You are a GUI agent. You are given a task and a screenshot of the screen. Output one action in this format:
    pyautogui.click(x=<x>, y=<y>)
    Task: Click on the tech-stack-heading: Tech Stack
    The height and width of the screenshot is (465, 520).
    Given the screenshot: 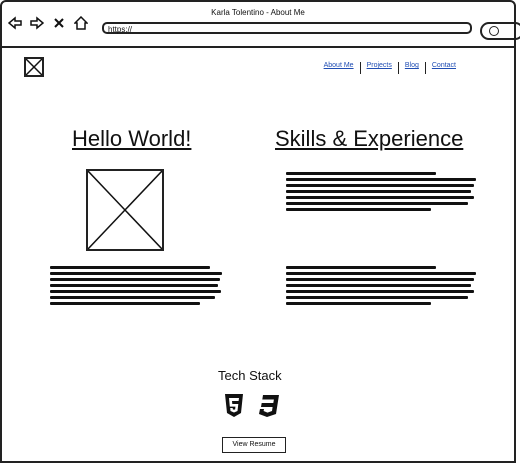 What is the action you would take?
    pyautogui.click(x=250, y=375)
    